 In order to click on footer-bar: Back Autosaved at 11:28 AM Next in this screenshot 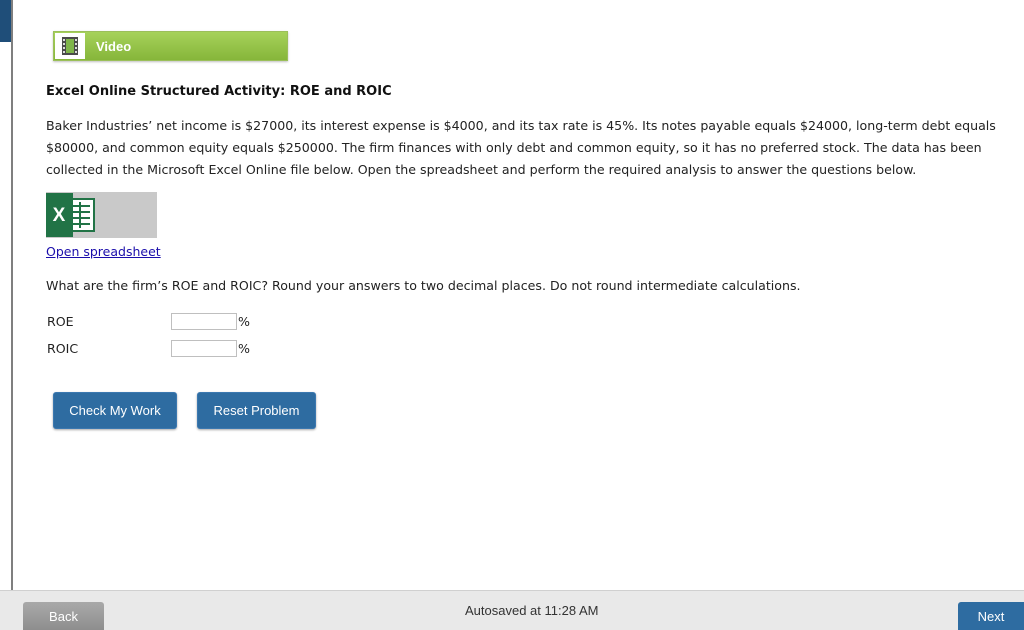, I will do `click(512, 610)`.